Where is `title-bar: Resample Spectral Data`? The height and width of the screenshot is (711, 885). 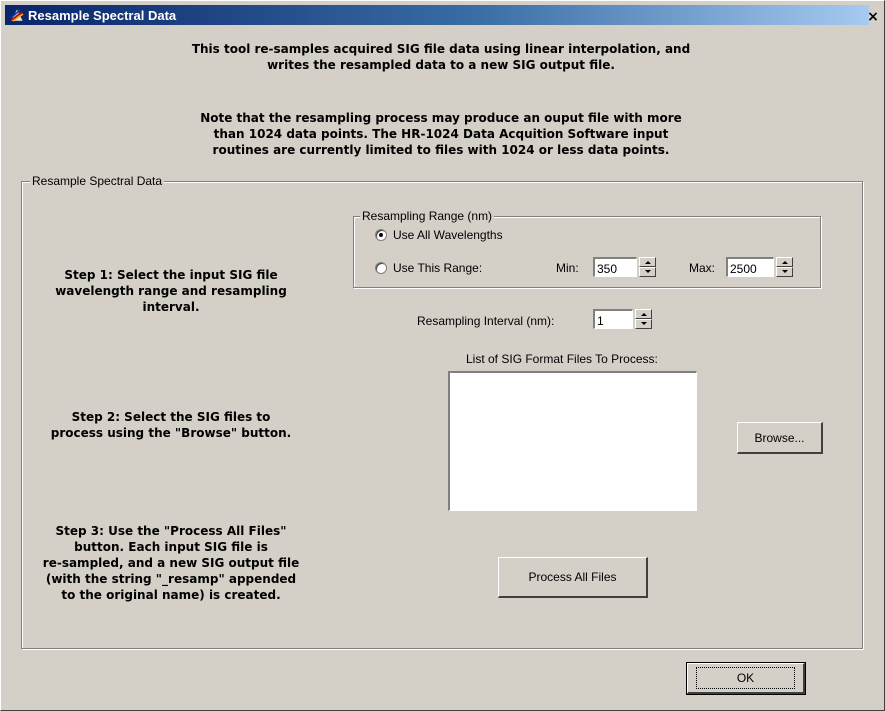 title-bar: Resample Spectral Data is located at coordinates (437, 15).